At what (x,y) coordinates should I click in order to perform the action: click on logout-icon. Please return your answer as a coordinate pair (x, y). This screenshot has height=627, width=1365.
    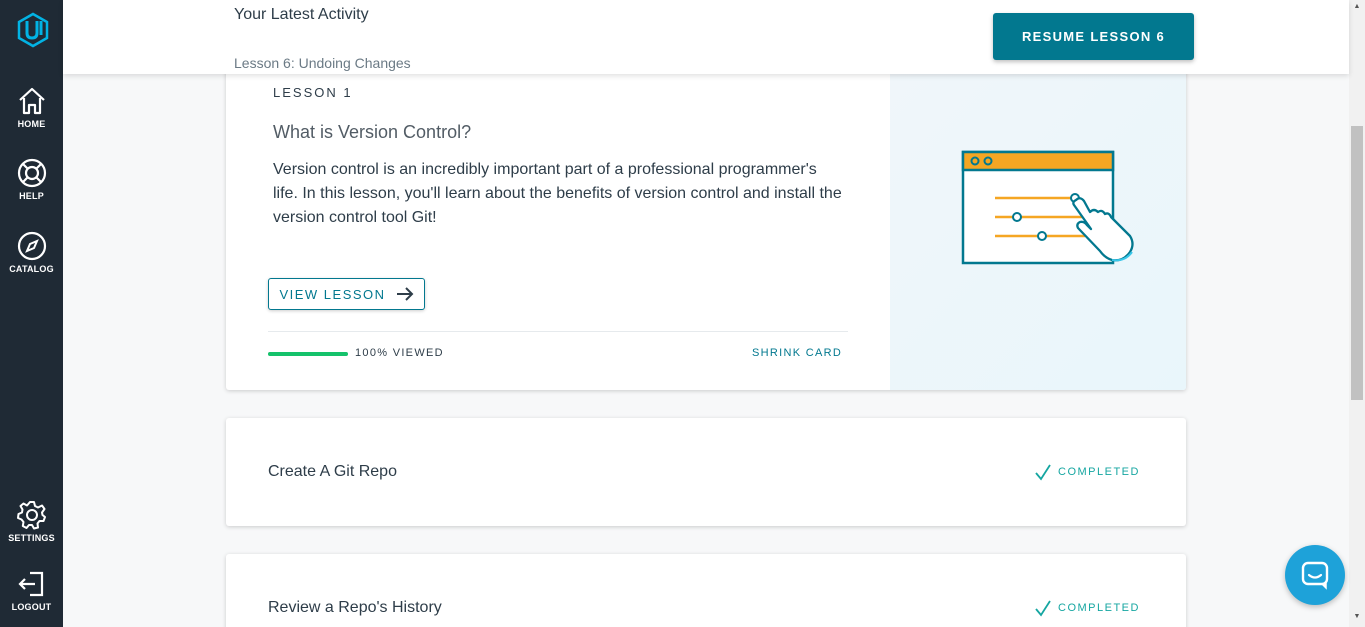
    Looking at the image, I should click on (30, 584).